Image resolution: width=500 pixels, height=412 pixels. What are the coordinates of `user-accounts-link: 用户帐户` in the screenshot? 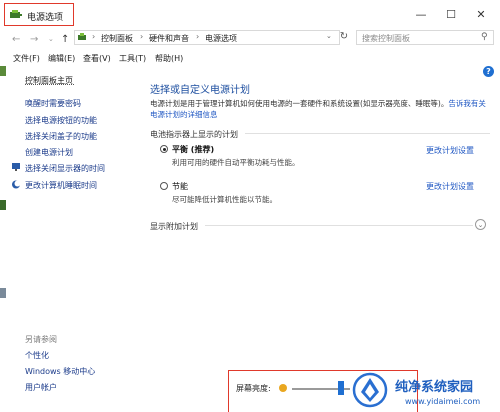 It's located at (41, 387).